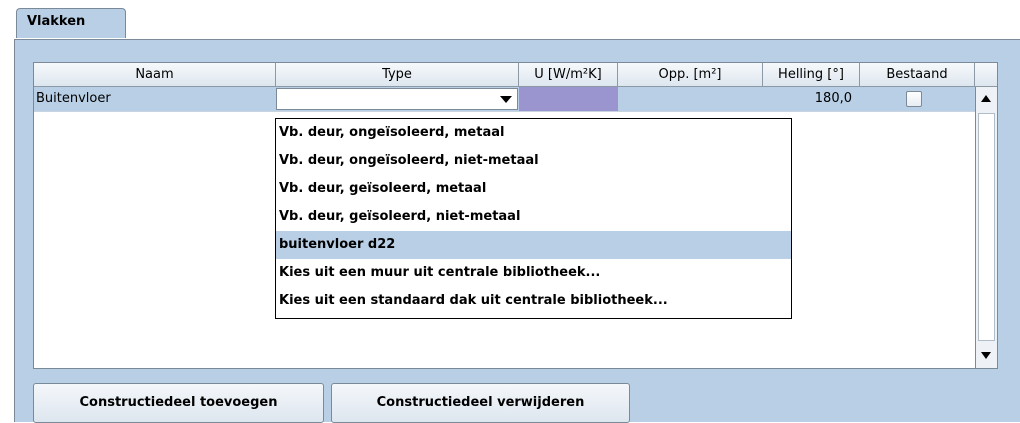 This screenshot has height=423, width=1020. I want to click on tab-vlakken: Vlakken, so click(71, 23).